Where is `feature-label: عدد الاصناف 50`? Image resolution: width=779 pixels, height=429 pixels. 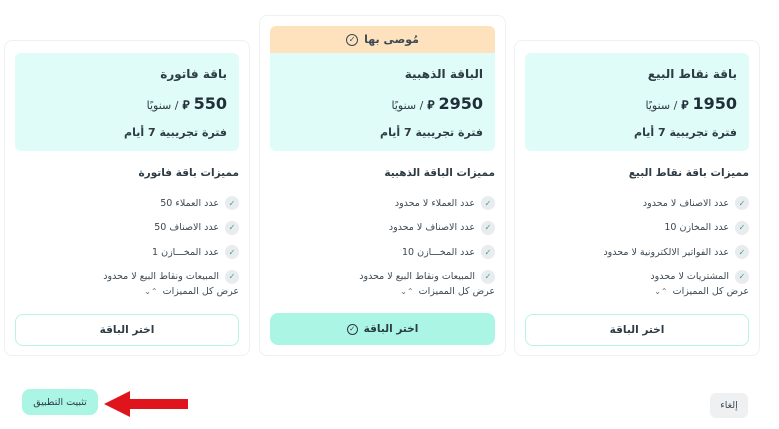
feature-label: عدد الاصناف 50 is located at coordinates (186, 228).